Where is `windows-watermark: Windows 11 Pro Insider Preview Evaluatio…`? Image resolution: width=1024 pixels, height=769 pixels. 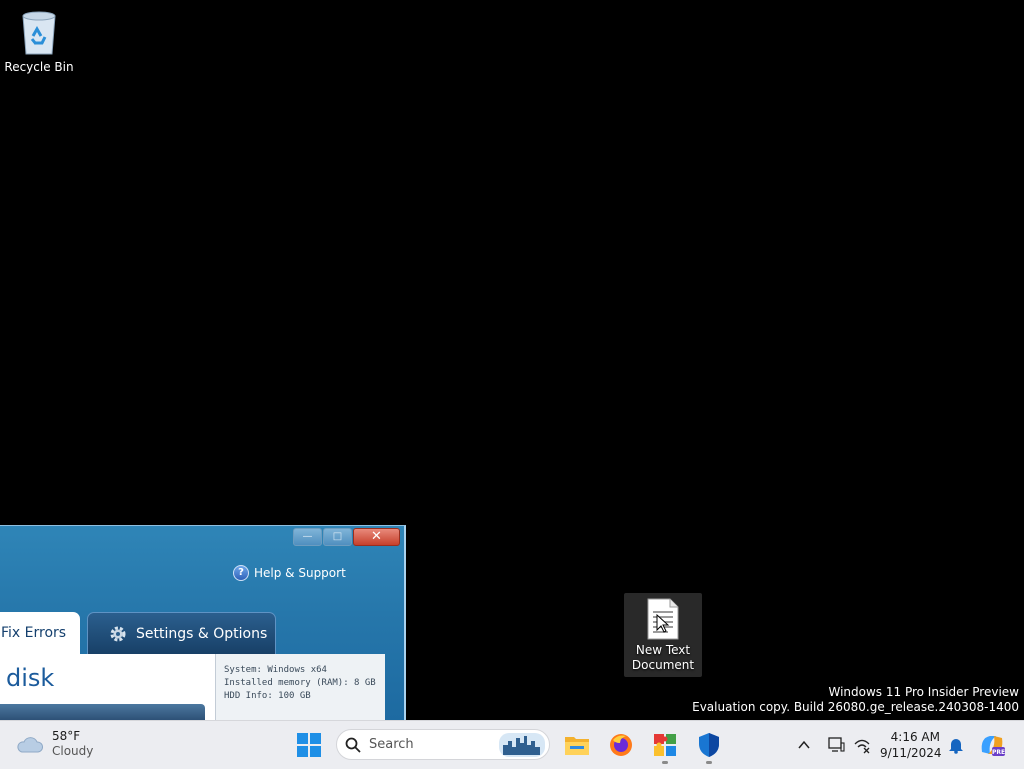
windows-watermark: Windows 11 Pro Insider Preview Evaluatio… is located at coordinates (855, 700).